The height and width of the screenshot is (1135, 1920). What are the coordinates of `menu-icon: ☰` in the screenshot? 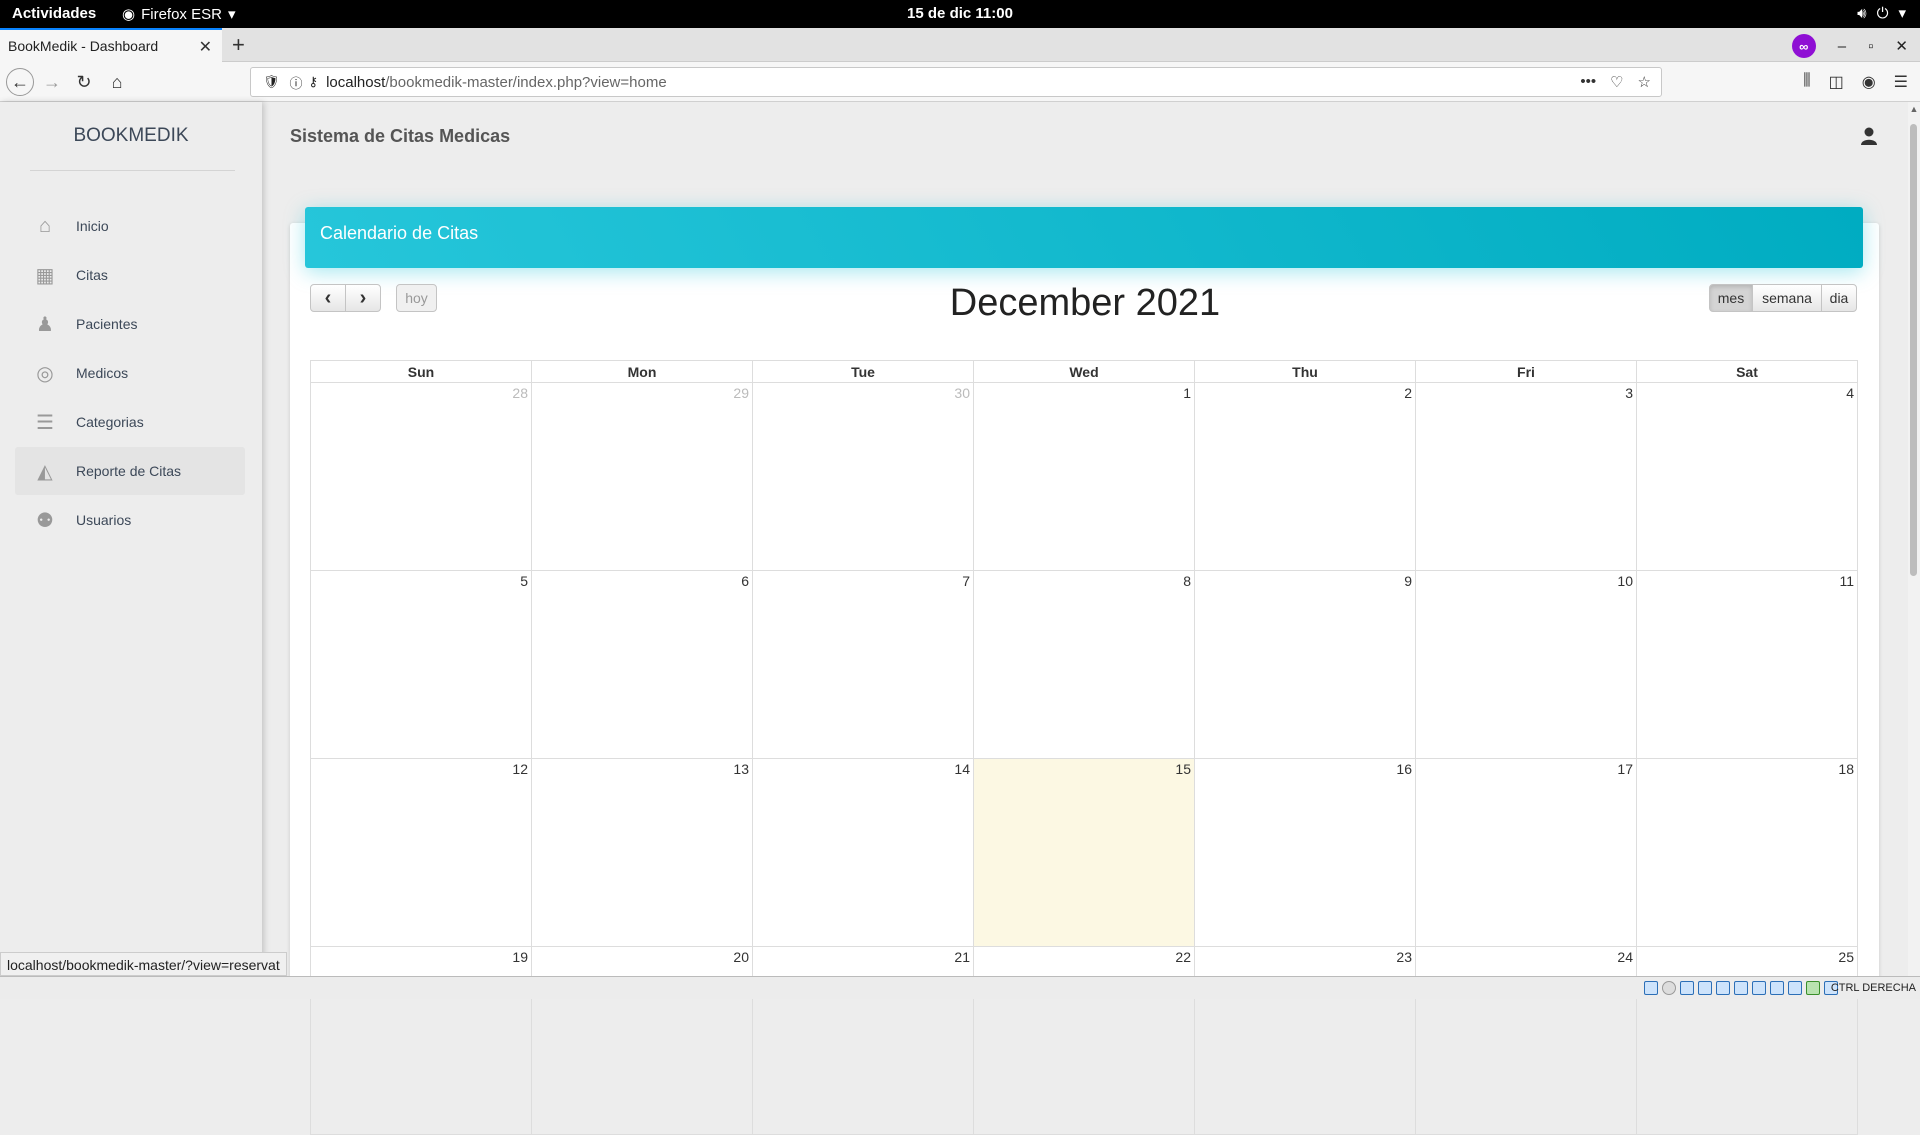 It's located at (1901, 82).